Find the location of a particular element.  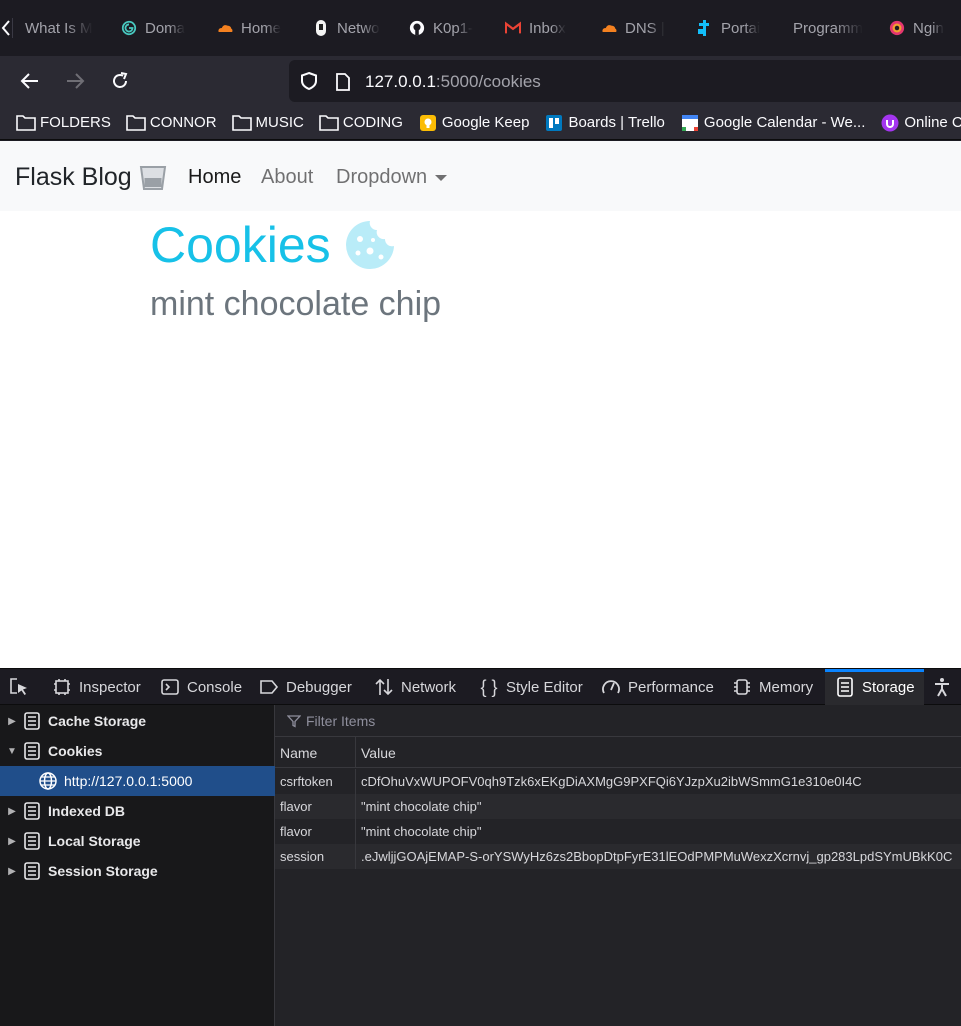

tree-label: Local Storage is located at coordinates (94, 841).